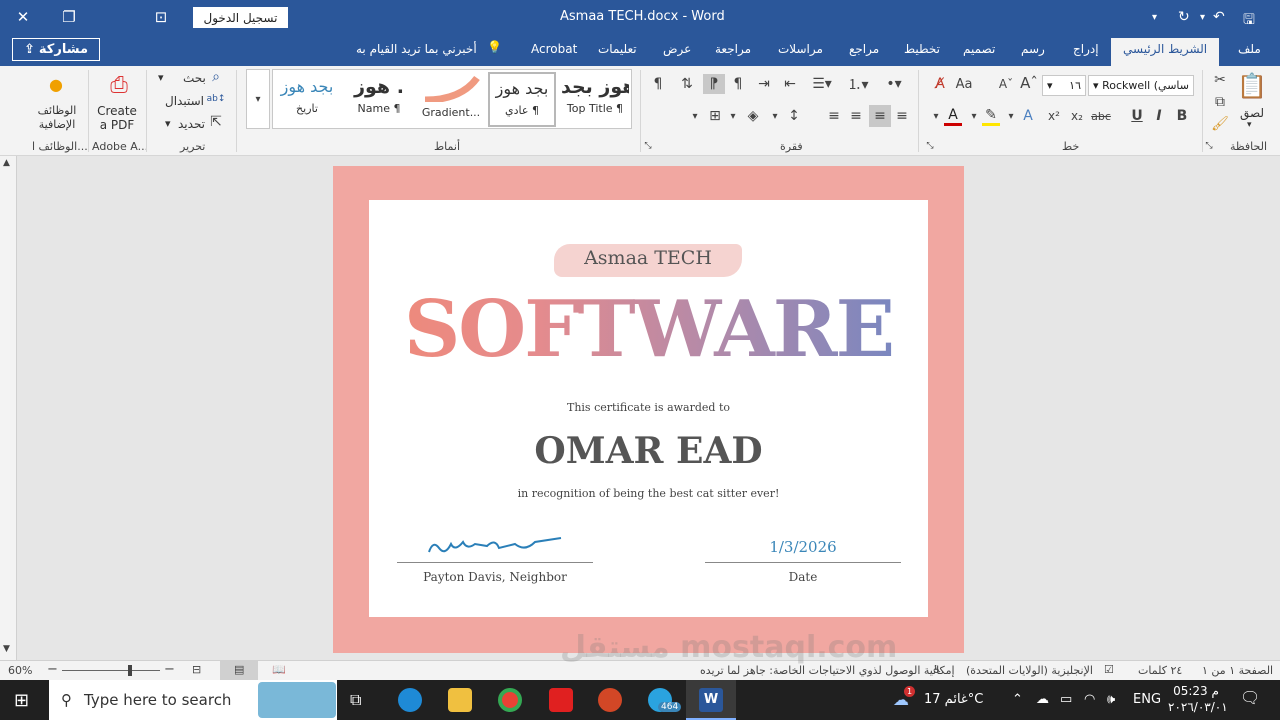 This screenshot has height=720, width=1280. What do you see at coordinates (714, 84) in the screenshot?
I see `ltr-direction-icon: ⁋` at bounding box center [714, 84].